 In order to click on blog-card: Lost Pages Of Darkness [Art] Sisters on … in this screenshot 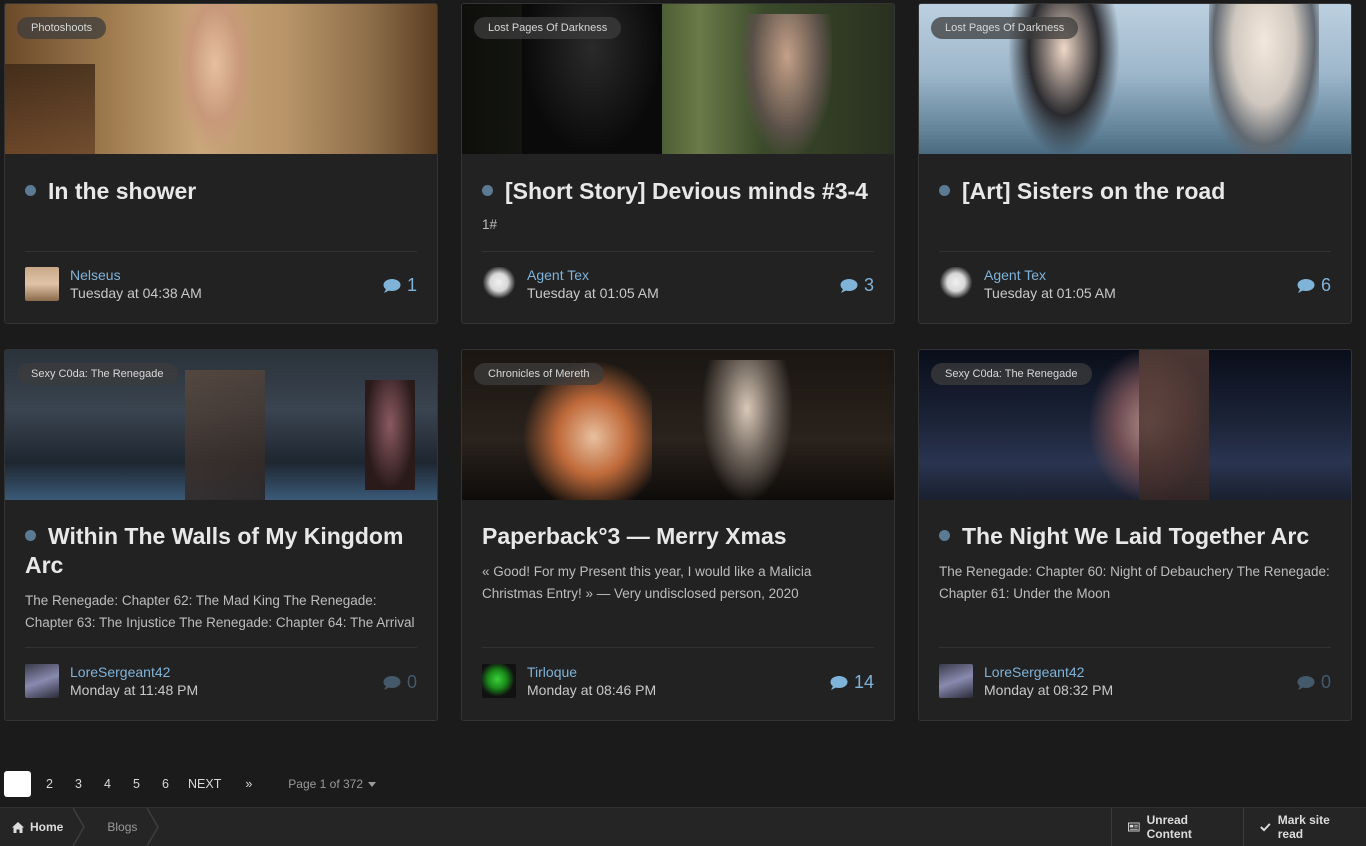, I will do `click(1135, 163)`.